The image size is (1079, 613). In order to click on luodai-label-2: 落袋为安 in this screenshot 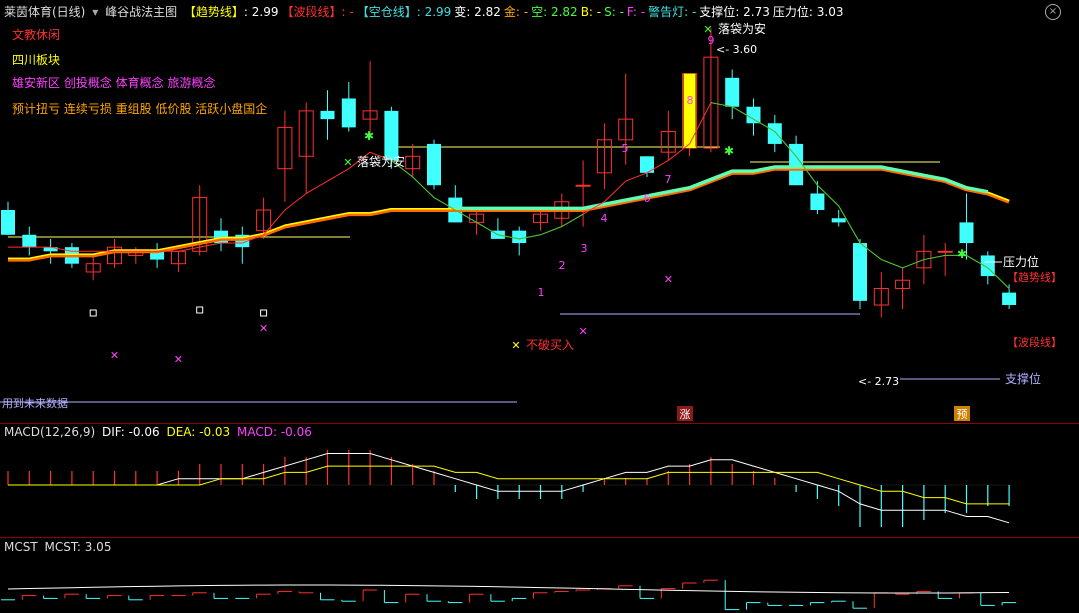, I will do `click(742, 28)`.